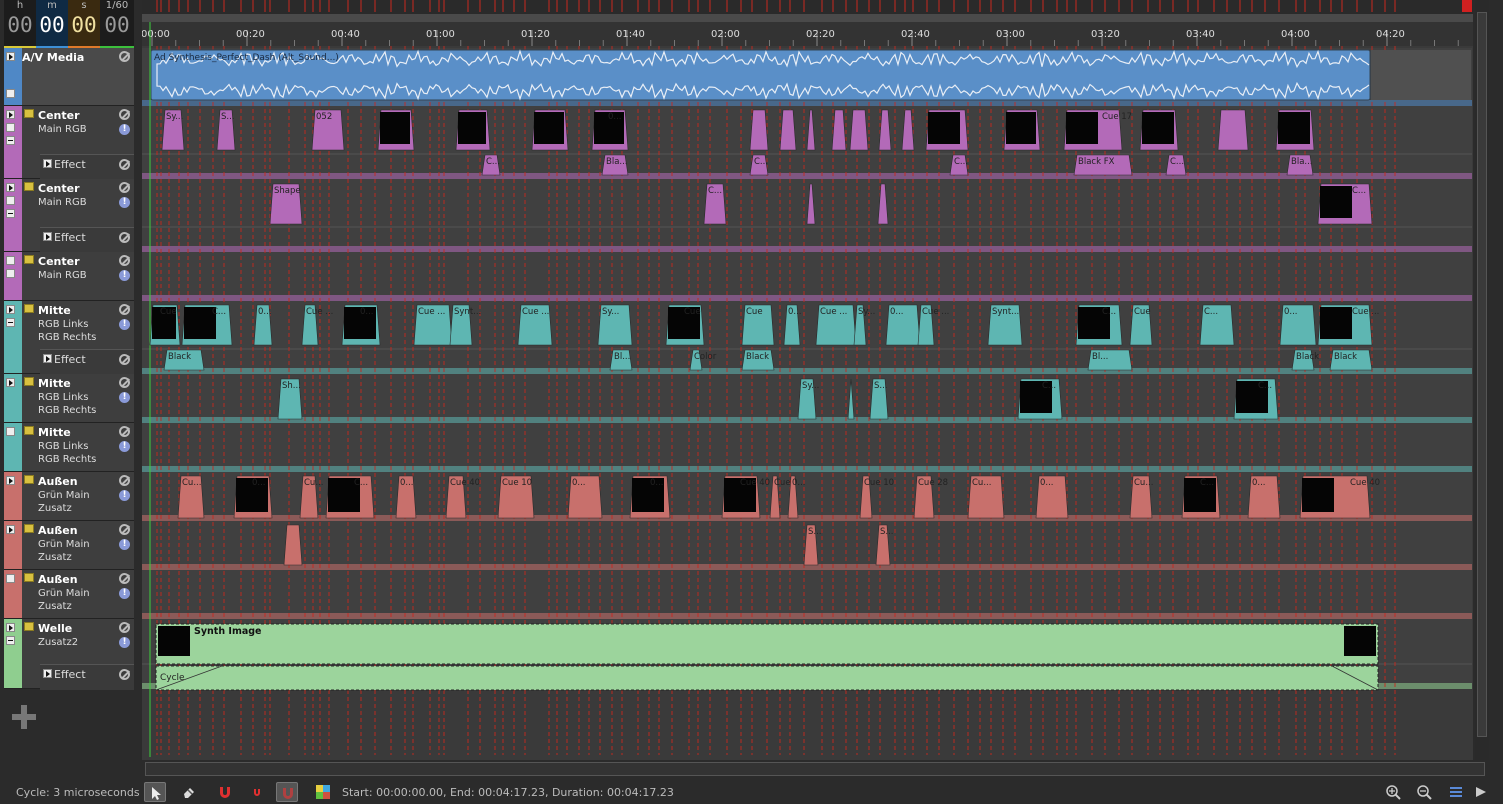 The width and height of the screenshot is (1503, 804). I want to click on track-header: Mitte RGB Links RGB Rechts! Effect, so click(69, 338).